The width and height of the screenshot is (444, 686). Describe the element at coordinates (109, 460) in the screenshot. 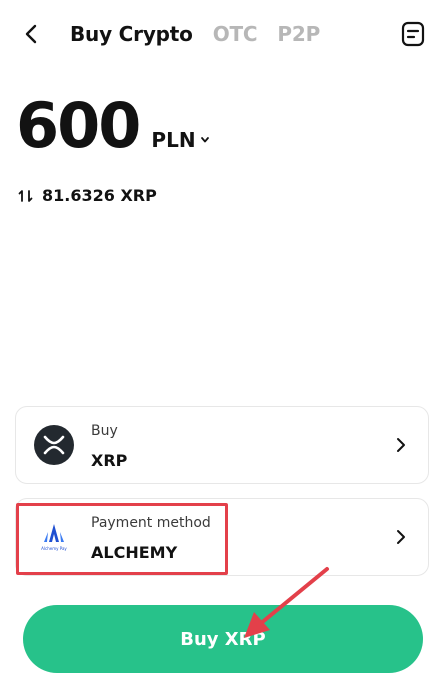

I see `buy-asset-value: XRP` at that location.